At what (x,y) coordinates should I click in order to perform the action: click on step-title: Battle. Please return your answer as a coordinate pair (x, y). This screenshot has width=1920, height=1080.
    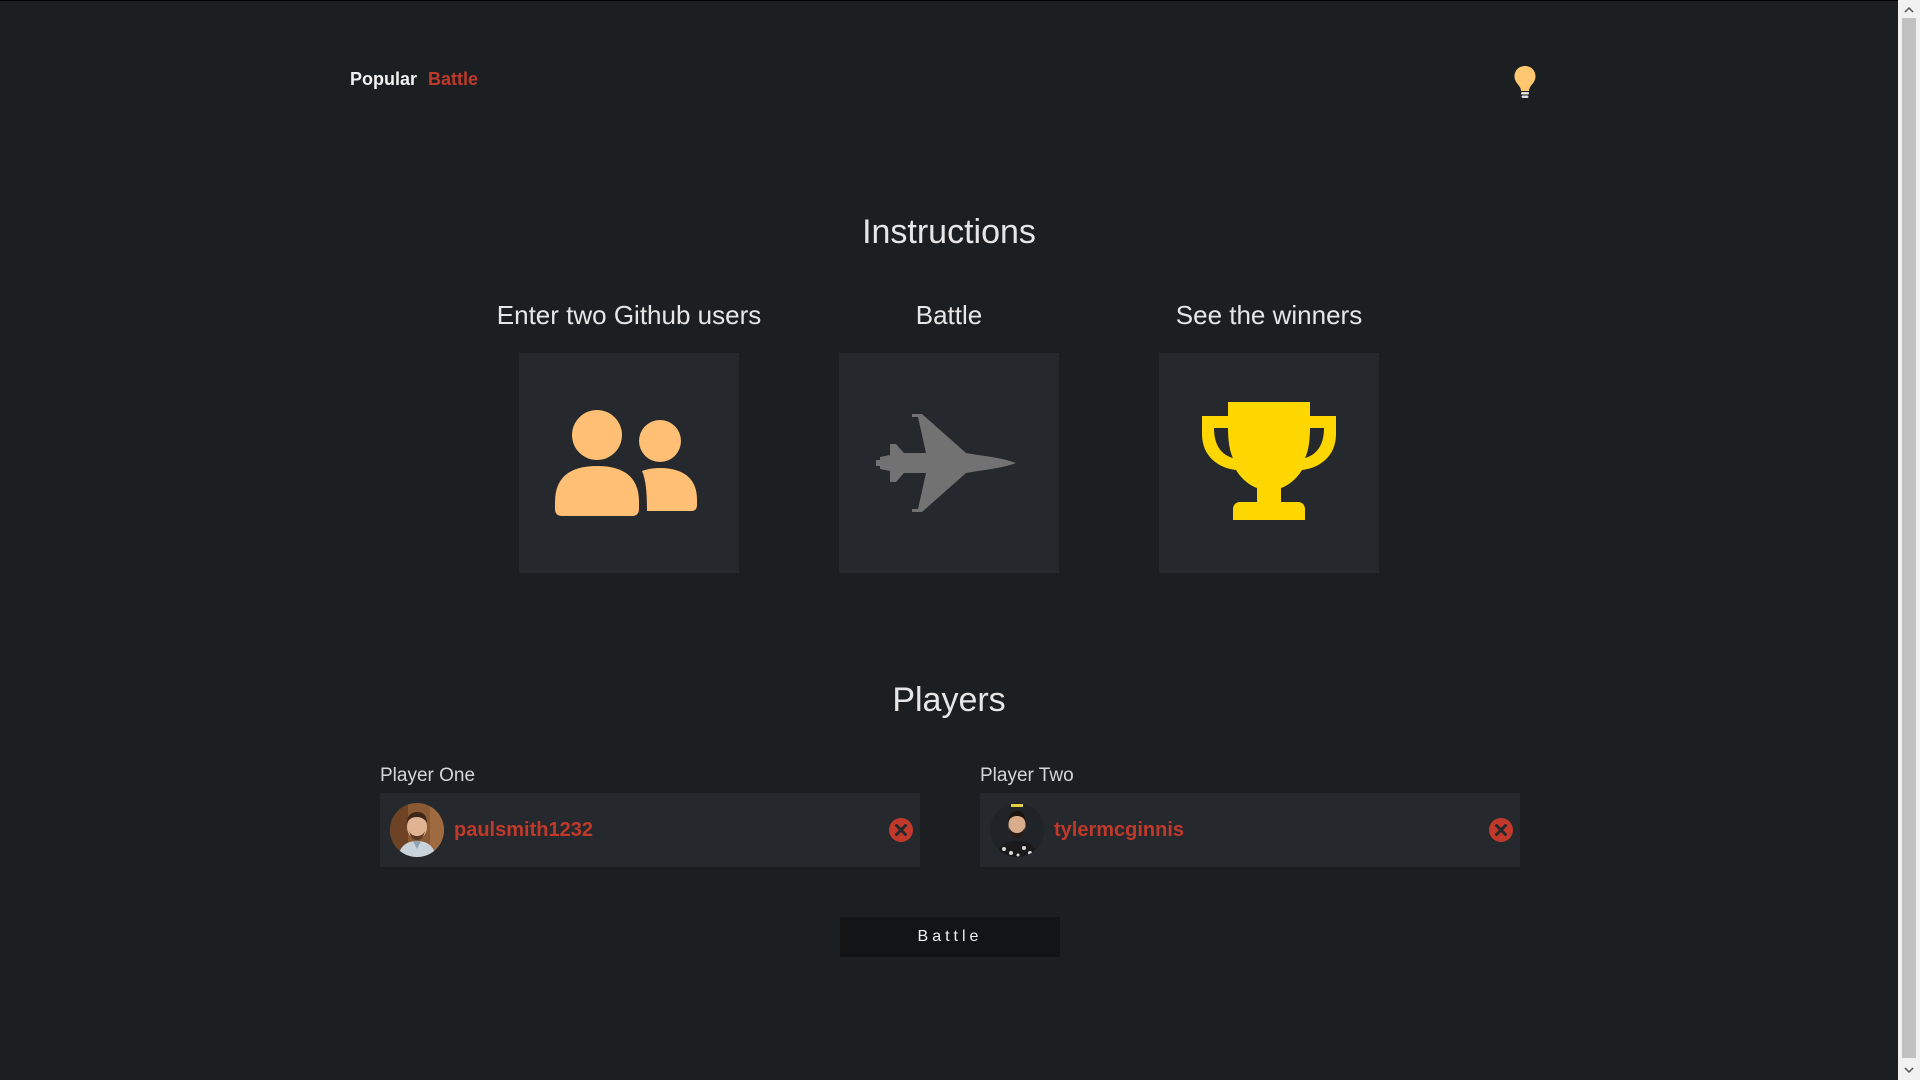
    Looking at the image, I should click on (949, 315).